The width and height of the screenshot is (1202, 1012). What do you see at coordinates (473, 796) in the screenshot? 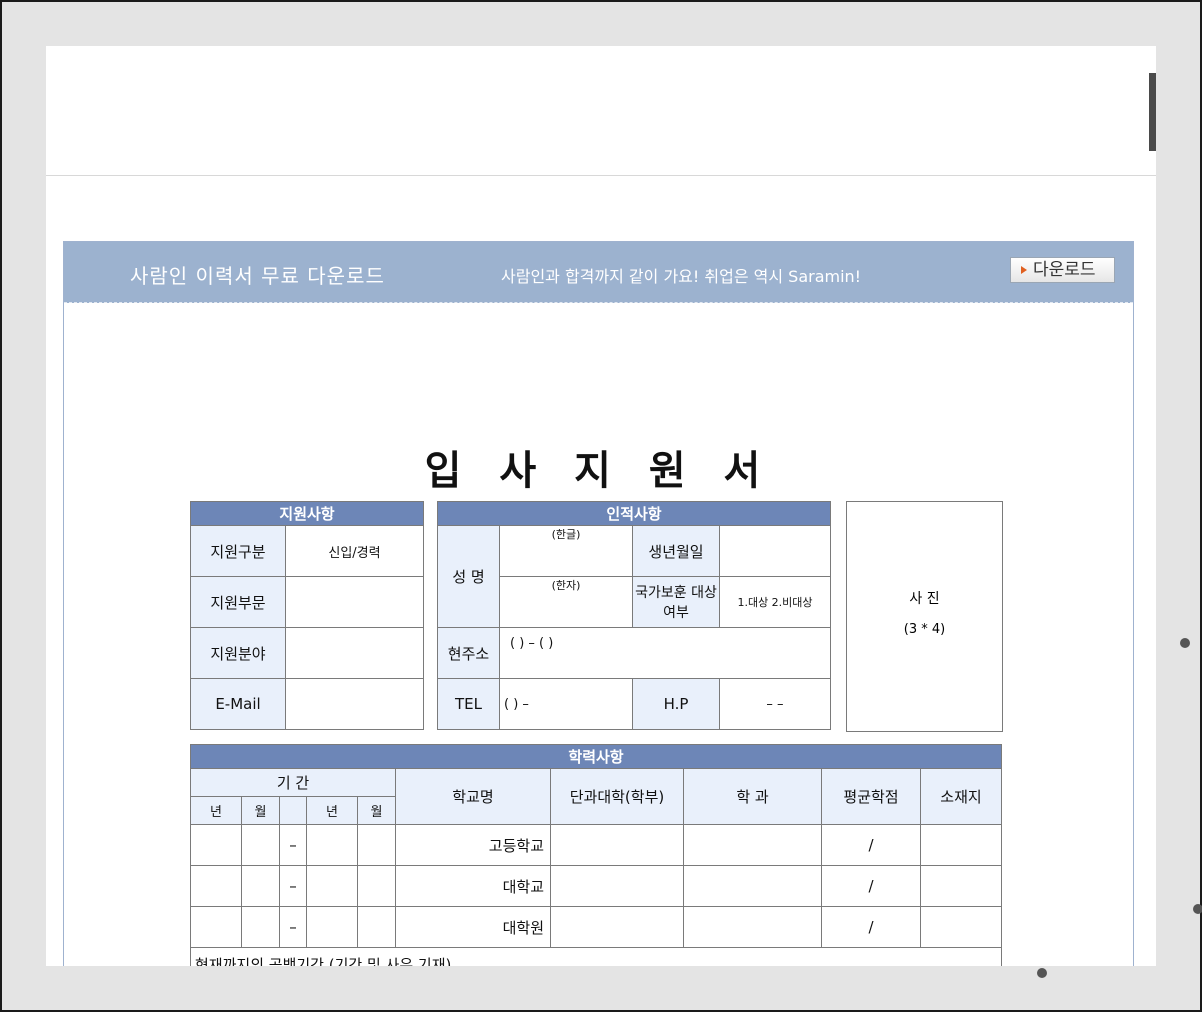
I see `column-header: 학교명` at bounding box center [473, 796].